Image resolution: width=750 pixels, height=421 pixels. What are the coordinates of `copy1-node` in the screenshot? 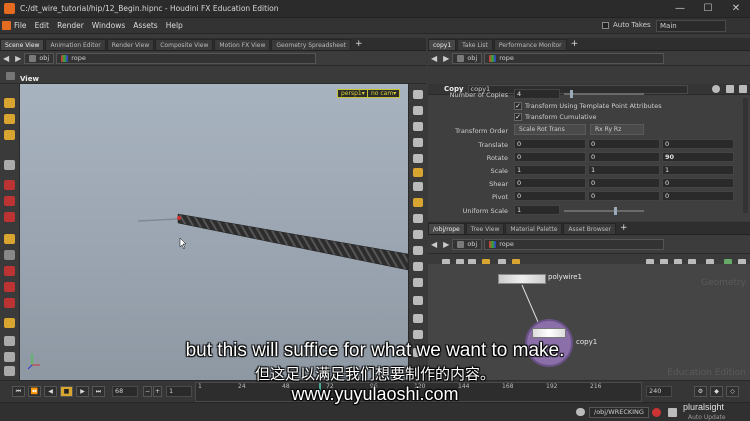 It's located at (549, 333).